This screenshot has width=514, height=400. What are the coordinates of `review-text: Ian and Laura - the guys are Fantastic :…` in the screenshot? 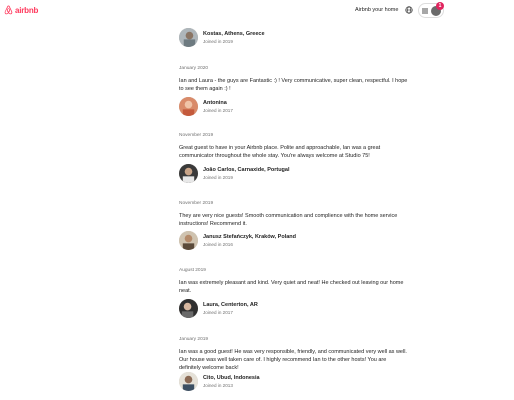 It's located at (293, 85).